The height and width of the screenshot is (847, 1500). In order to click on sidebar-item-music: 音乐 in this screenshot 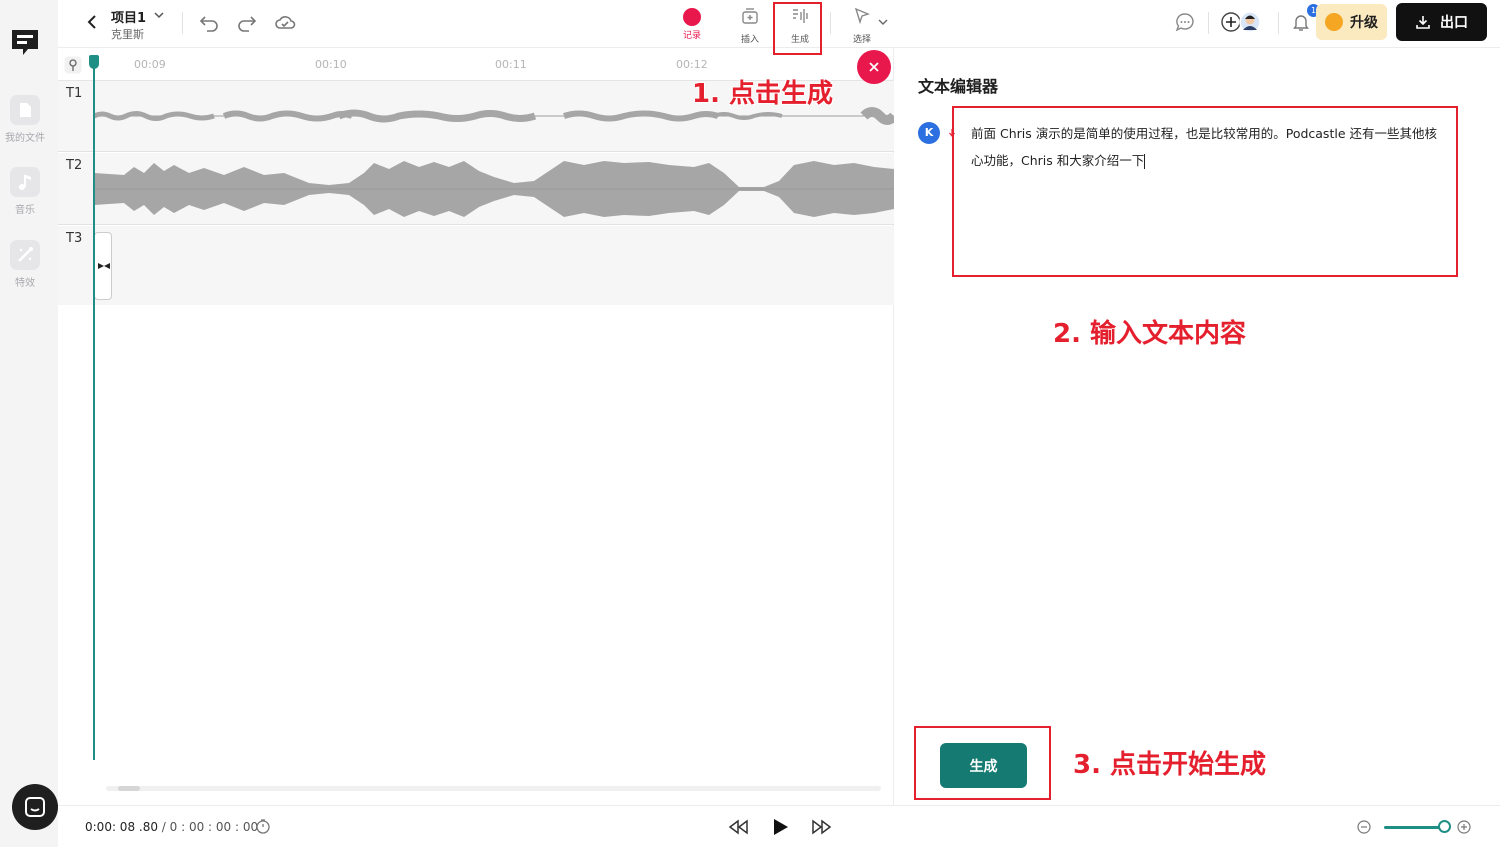, I will do `click(25, 191)`.